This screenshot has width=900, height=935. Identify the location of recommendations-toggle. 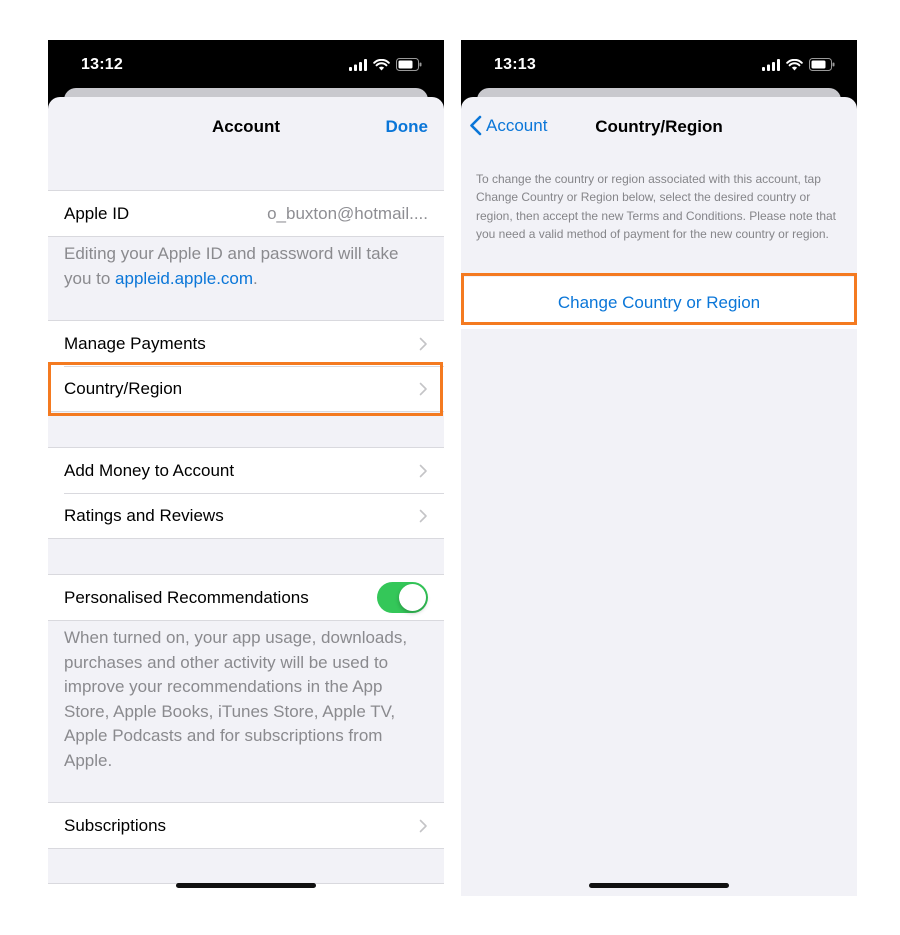
(402, 597).